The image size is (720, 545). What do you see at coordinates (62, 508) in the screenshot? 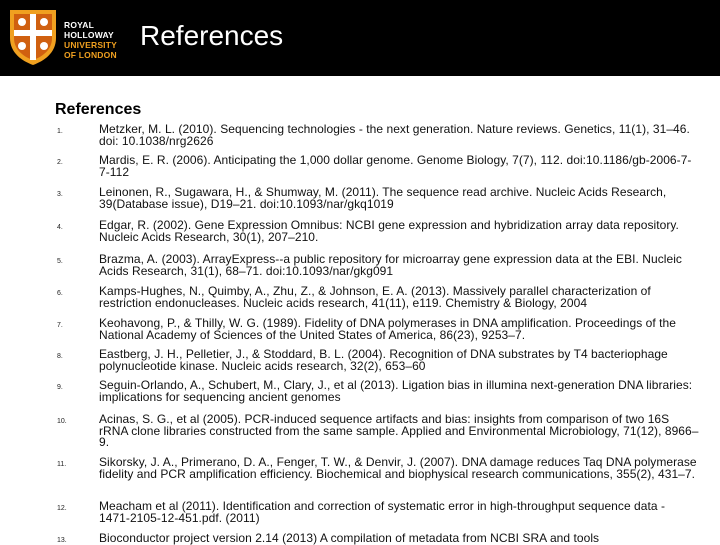
I see `reference-number: 12.` at bounding box center [62, 508].